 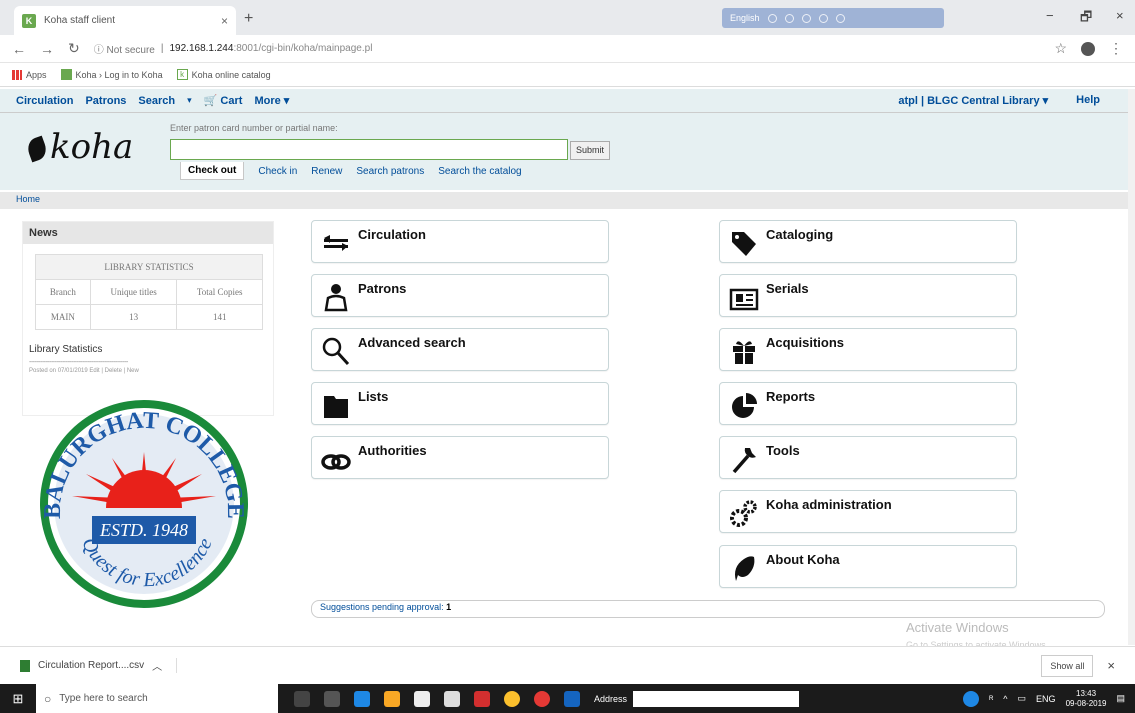 What do you see at coordinates (716, 698) in the screenshot?
I see `taskbar-address-input` at bounding box center [716, 698].